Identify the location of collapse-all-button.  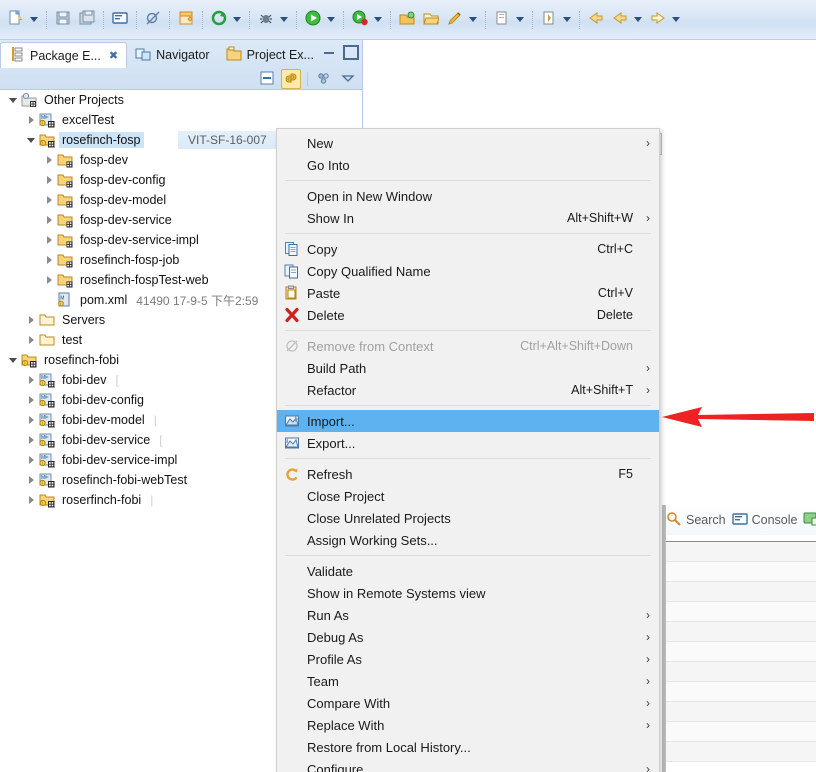
(267, 79).